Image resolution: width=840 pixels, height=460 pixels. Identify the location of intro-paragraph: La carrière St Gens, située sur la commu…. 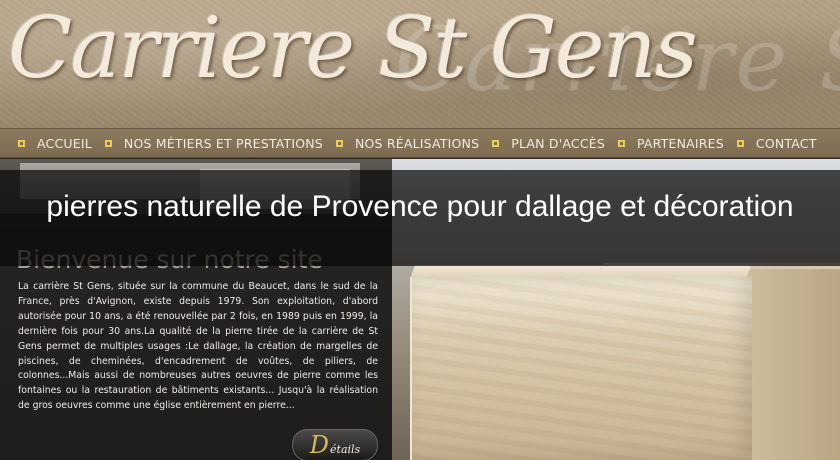
(198, 346).